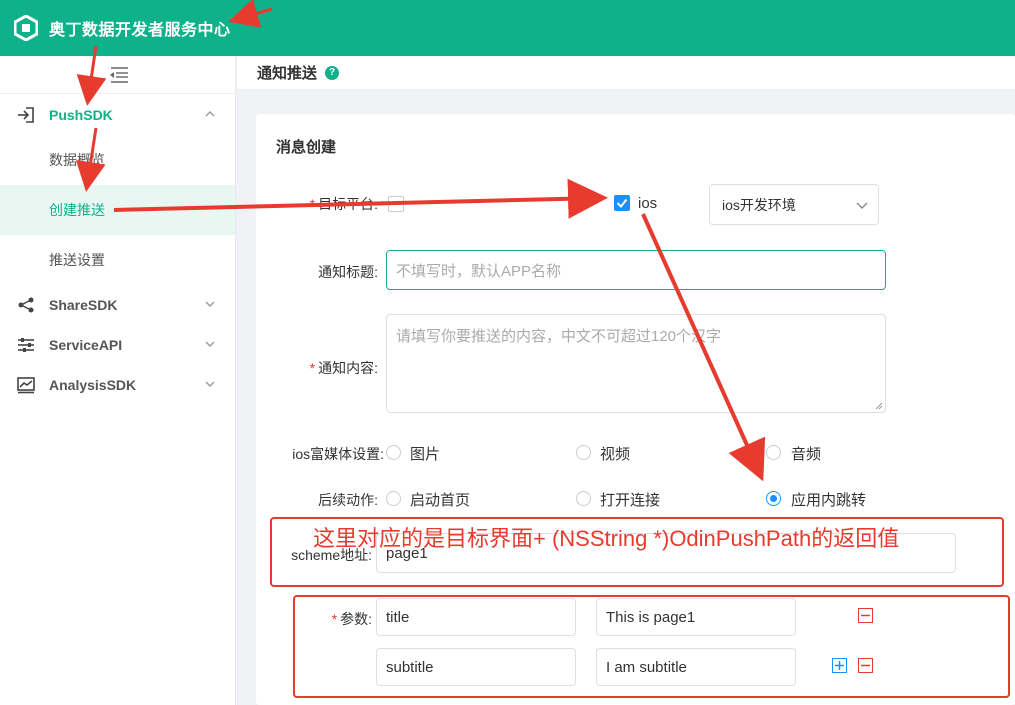 This screenshot has height=705, width=1015. Describe the element at coordinates (479, 271) in the screenshot. I see `input-placeholder: 不填写时，默认APP名称` at that location.